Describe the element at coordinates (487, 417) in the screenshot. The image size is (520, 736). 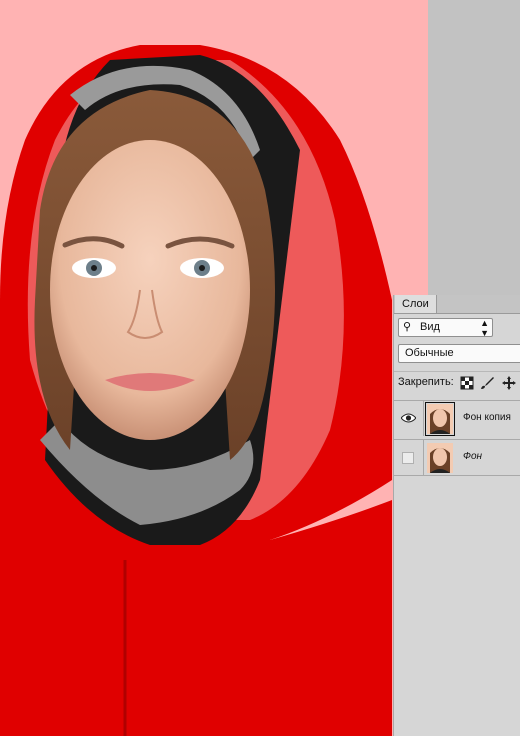
I see `layer-name: Фон копия` at that location.